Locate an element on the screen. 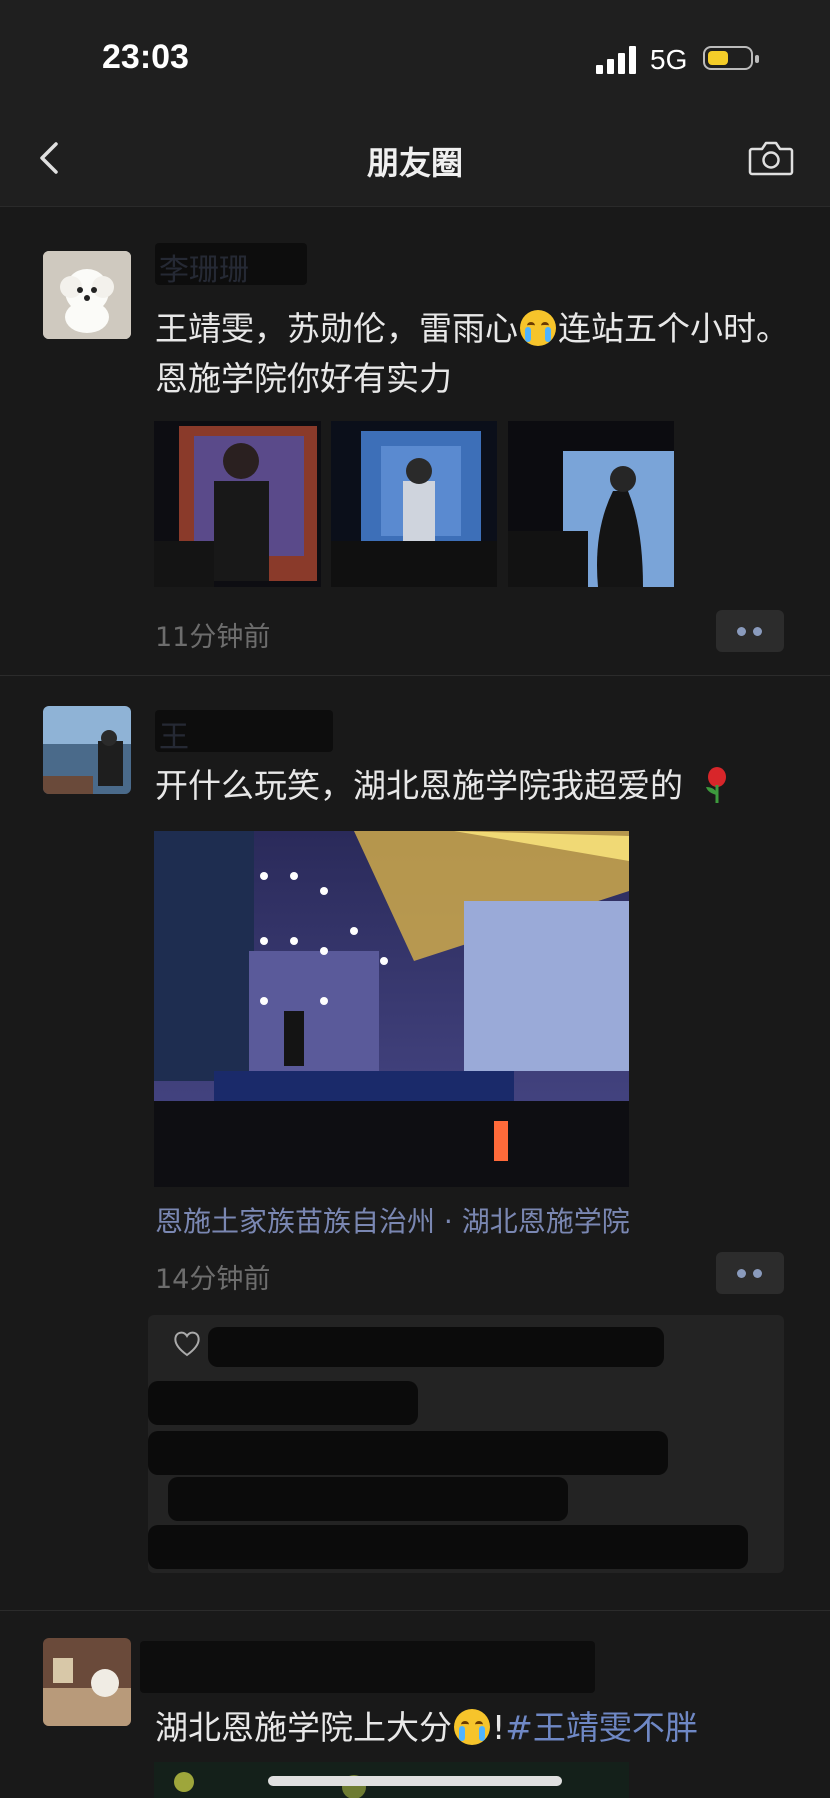 Image resolution: width=830 pixels, height=1798 pixels. room-avatar-image is located at coordinates (87, 1682).